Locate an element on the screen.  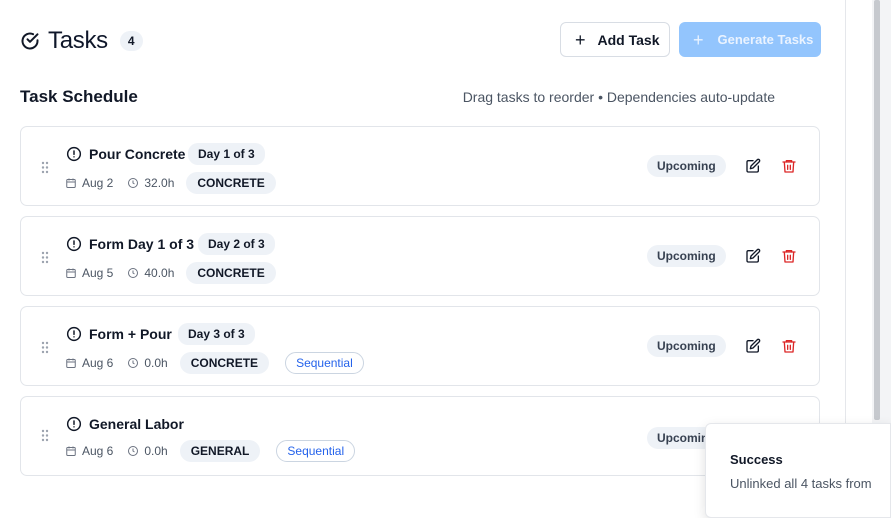
success-toast: Success Unlinked all 4 tasks from is located at coordinates (798, 470).